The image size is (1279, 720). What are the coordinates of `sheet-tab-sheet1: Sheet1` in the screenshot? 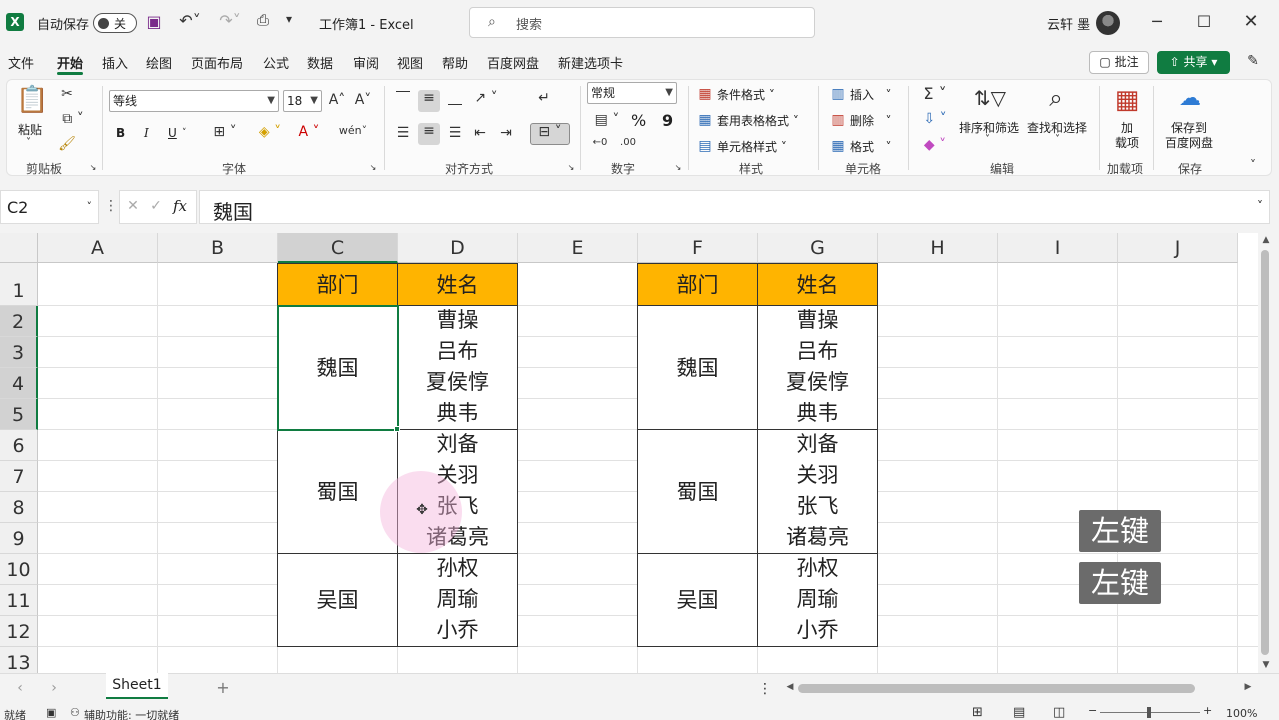 It's located at (137, 686).